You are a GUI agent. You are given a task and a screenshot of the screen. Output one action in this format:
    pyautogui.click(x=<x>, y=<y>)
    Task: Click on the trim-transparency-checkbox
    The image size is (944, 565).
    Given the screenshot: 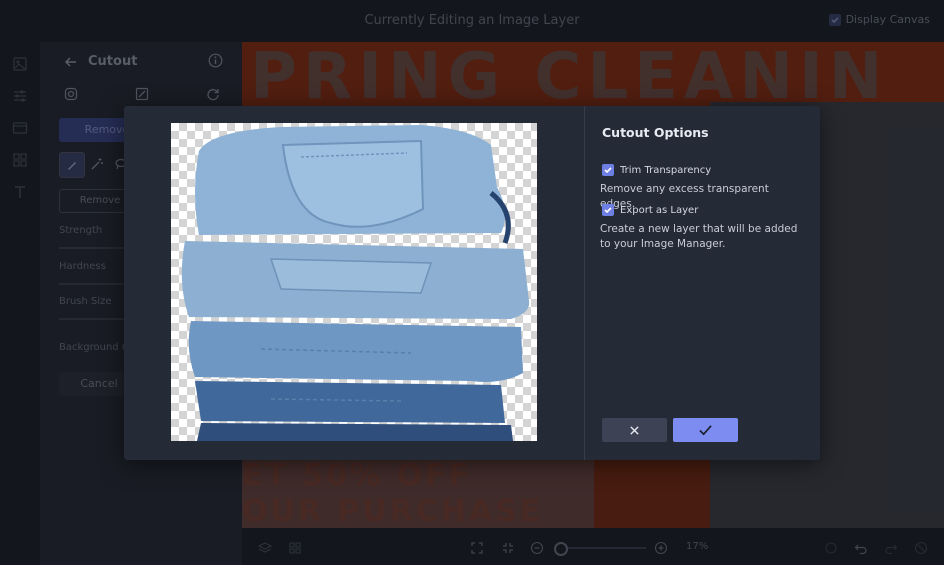 What is the action you would take?
    pyautogui.click(x=608, y=170)
    